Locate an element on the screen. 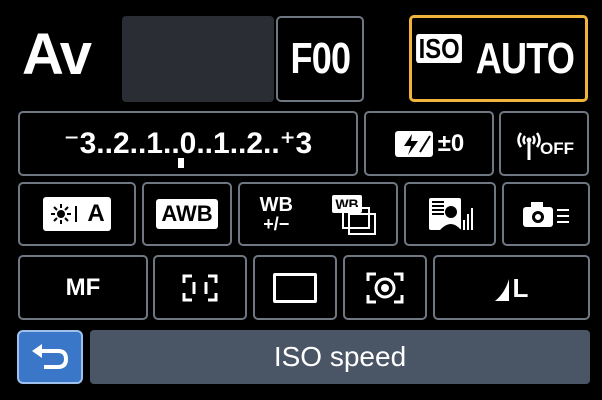 This screenshot has width=602, height=400. setting-label-bar: ISO speed is located at coordinates (340, 357).